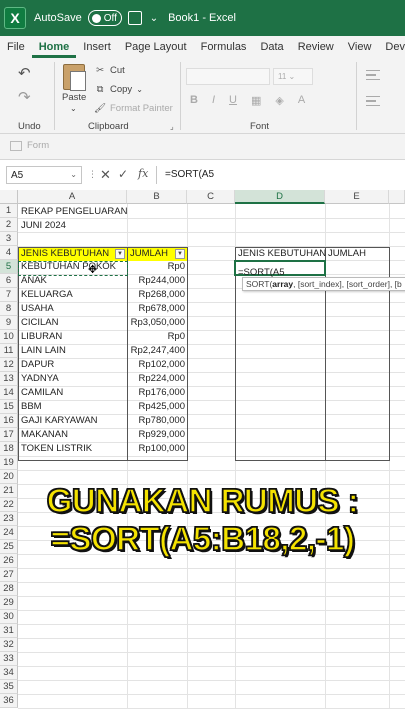  Describe the element at coordinates (157, 281) in the screenshot. I see `cell-b6: Rp244,000` at that location.